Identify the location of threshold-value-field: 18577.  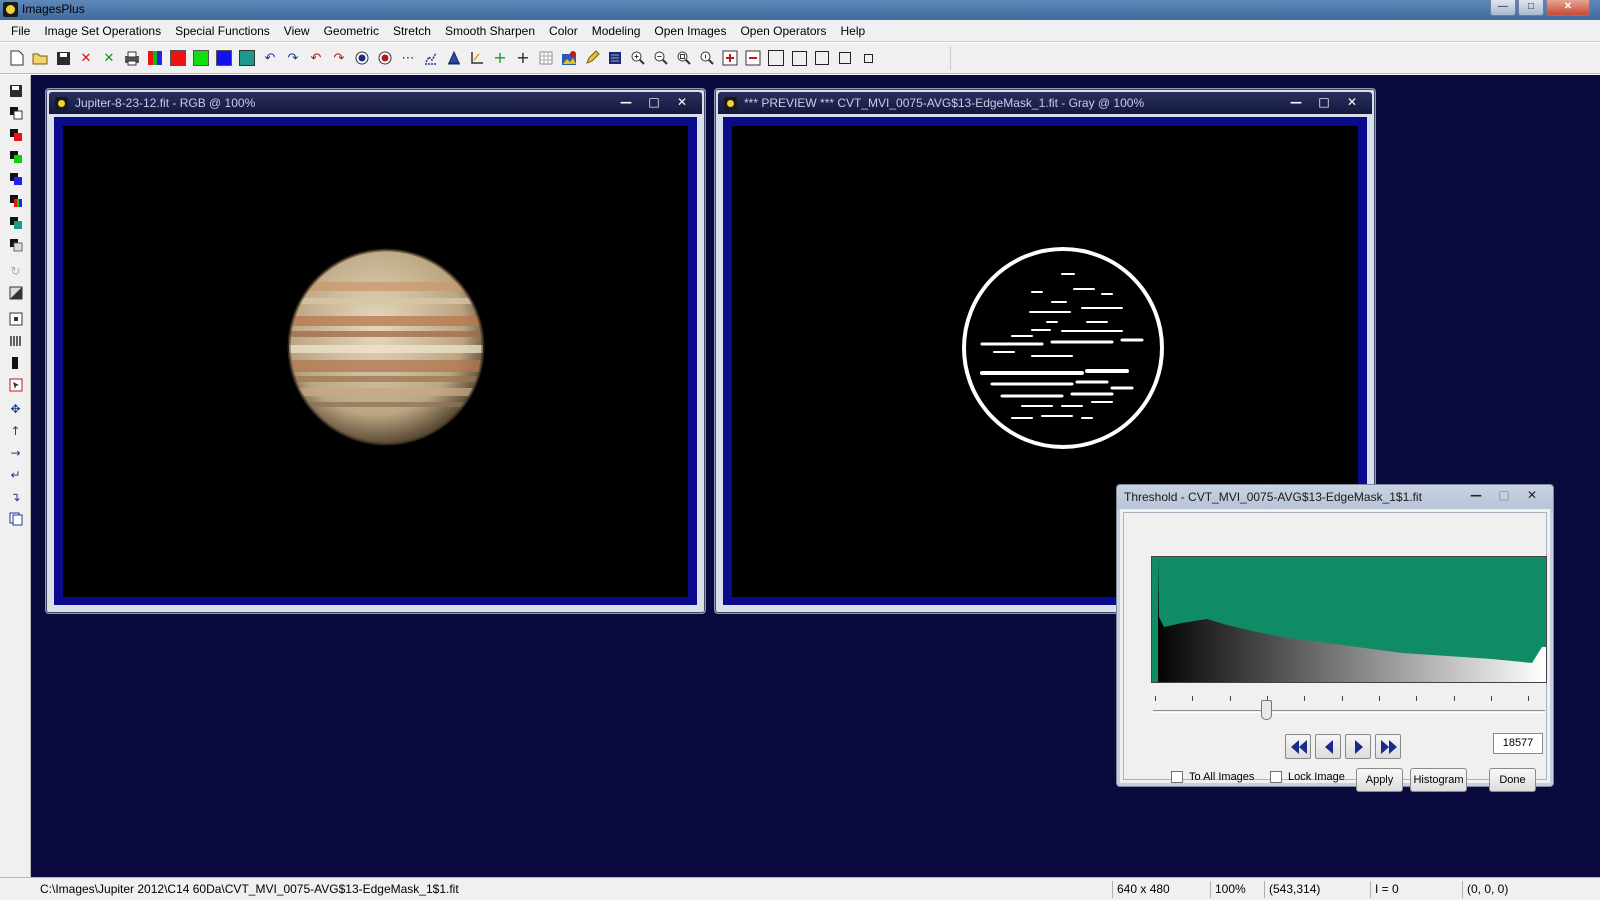
(1518, 743).